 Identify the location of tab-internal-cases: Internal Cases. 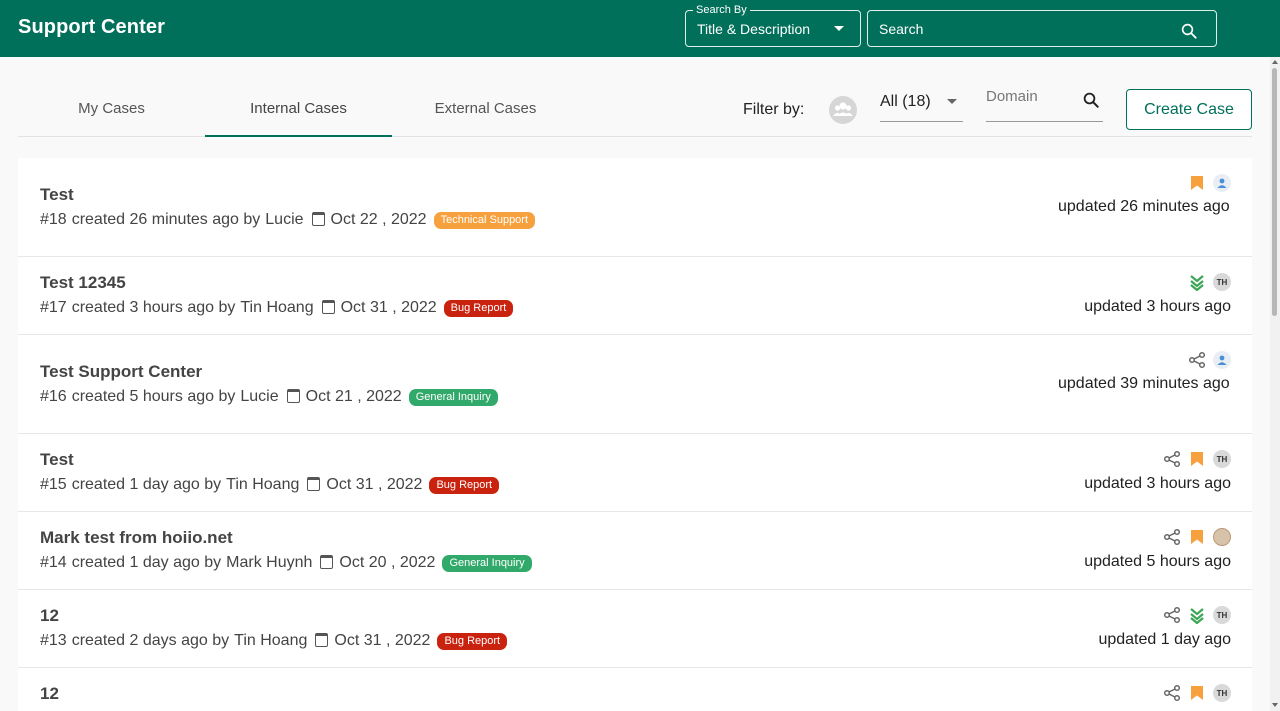
(298, 108).